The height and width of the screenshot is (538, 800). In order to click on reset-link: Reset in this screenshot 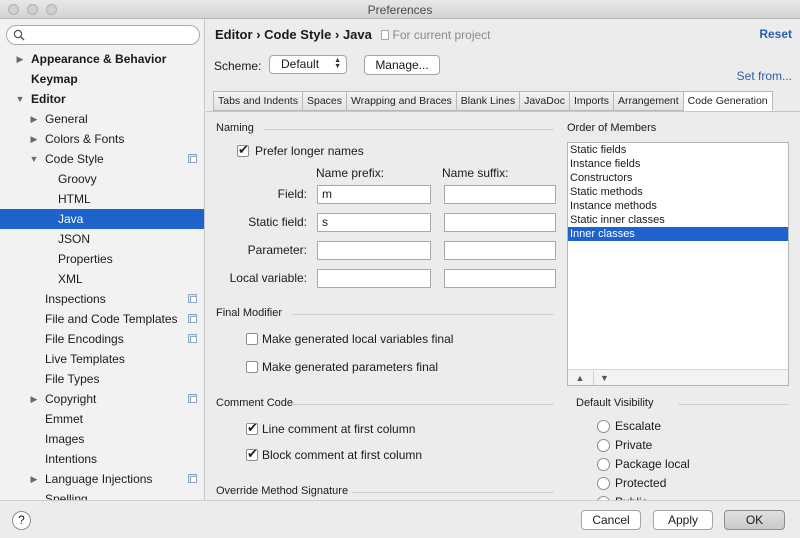, I will do `click(775, 34)`.